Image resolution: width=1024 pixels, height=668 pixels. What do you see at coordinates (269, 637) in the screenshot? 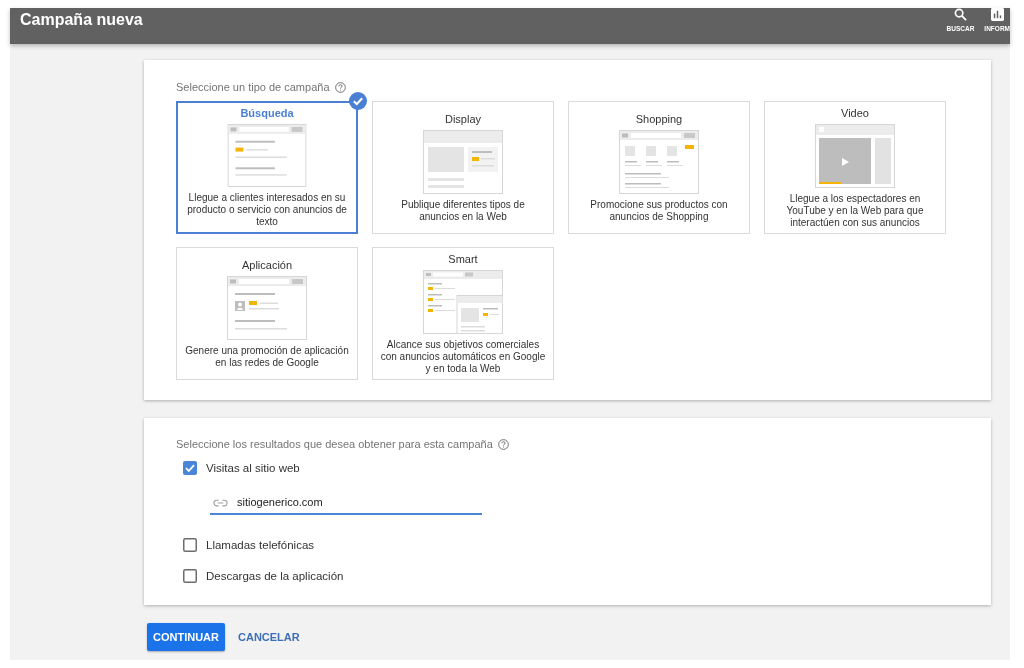
I see `cancel-button: CANCELAR` at bounding box center [269, 637].